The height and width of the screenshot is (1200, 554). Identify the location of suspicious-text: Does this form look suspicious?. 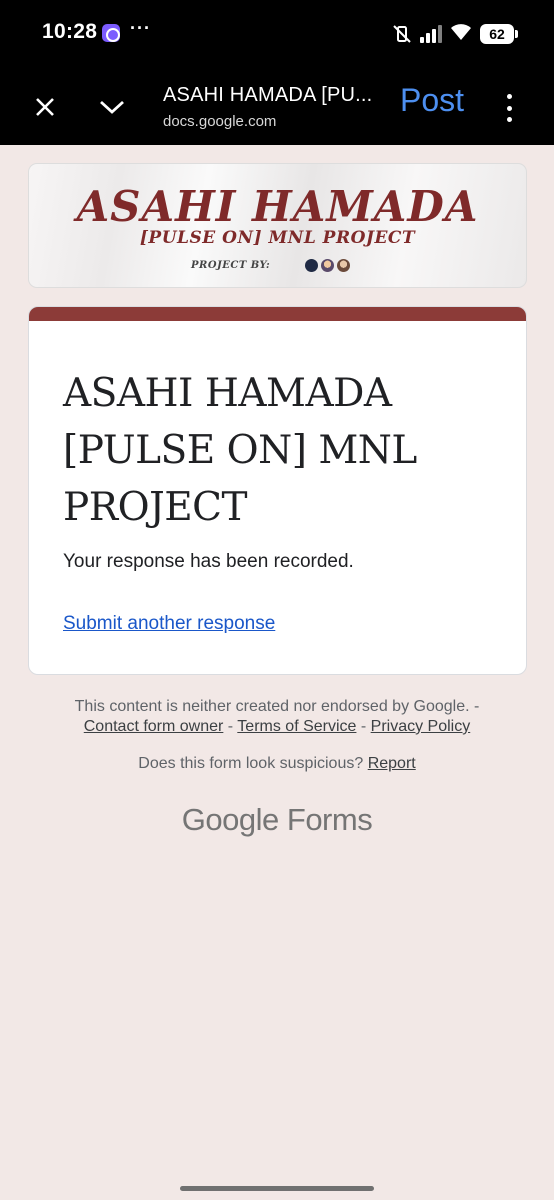
(253, 763).